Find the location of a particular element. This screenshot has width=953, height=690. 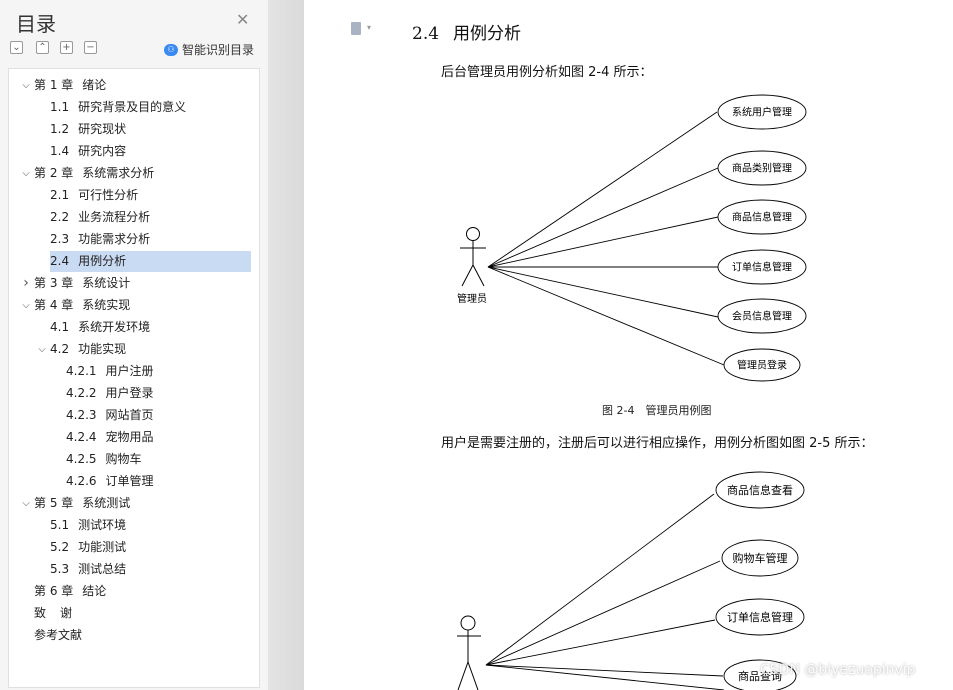

toc-item-number: 2.4 is located at coordinates (60, 261).